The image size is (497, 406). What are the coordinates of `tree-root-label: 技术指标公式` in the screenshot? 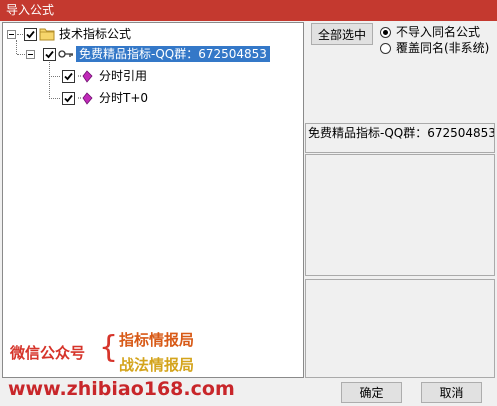 It's located at (95, 34).